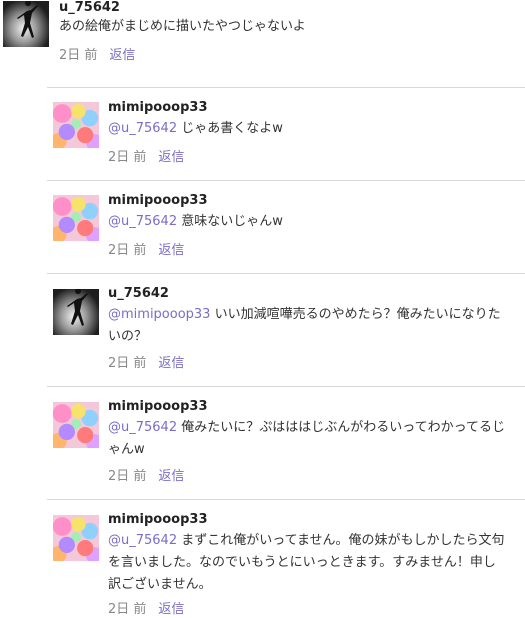 This screenshot has height=618, width=525. I want to click on comment-text: @mimipooop33 いい加減喧嘩売るのやめたら？俺みたいになりたいの？, so click(308, 326).